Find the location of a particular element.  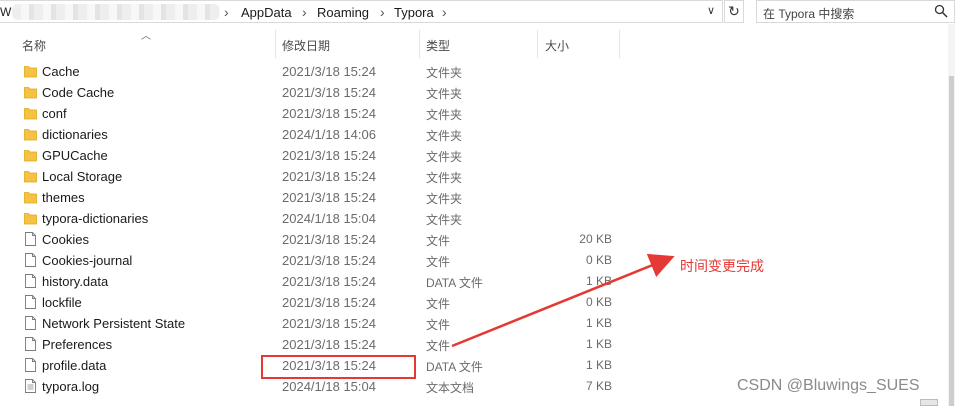

file-row: Cache 2021/3/18 15:24 文件夹 is located at coordinates (474, 71).